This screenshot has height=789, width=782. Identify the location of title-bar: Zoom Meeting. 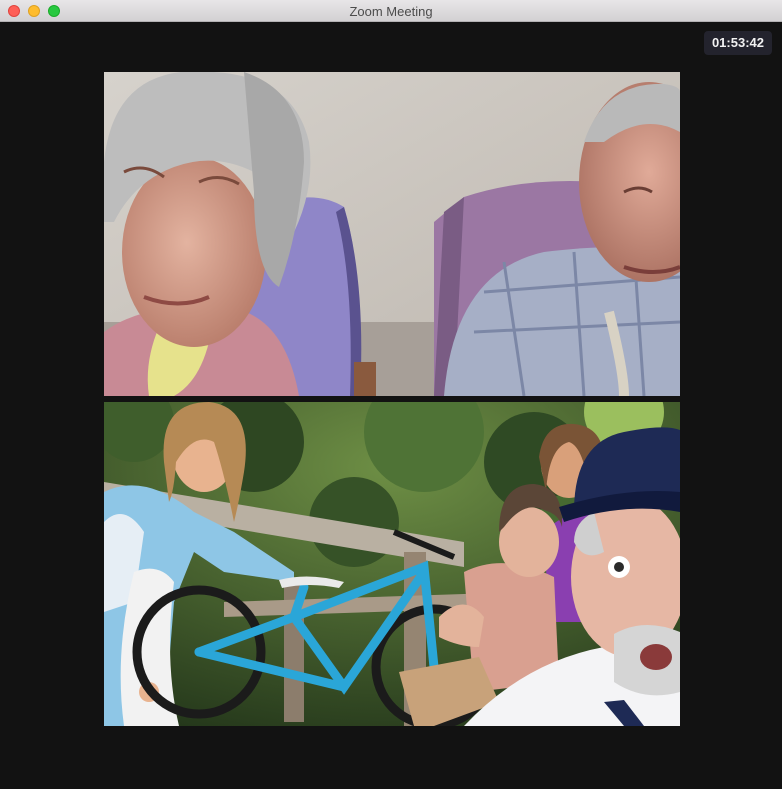
(391, 11).